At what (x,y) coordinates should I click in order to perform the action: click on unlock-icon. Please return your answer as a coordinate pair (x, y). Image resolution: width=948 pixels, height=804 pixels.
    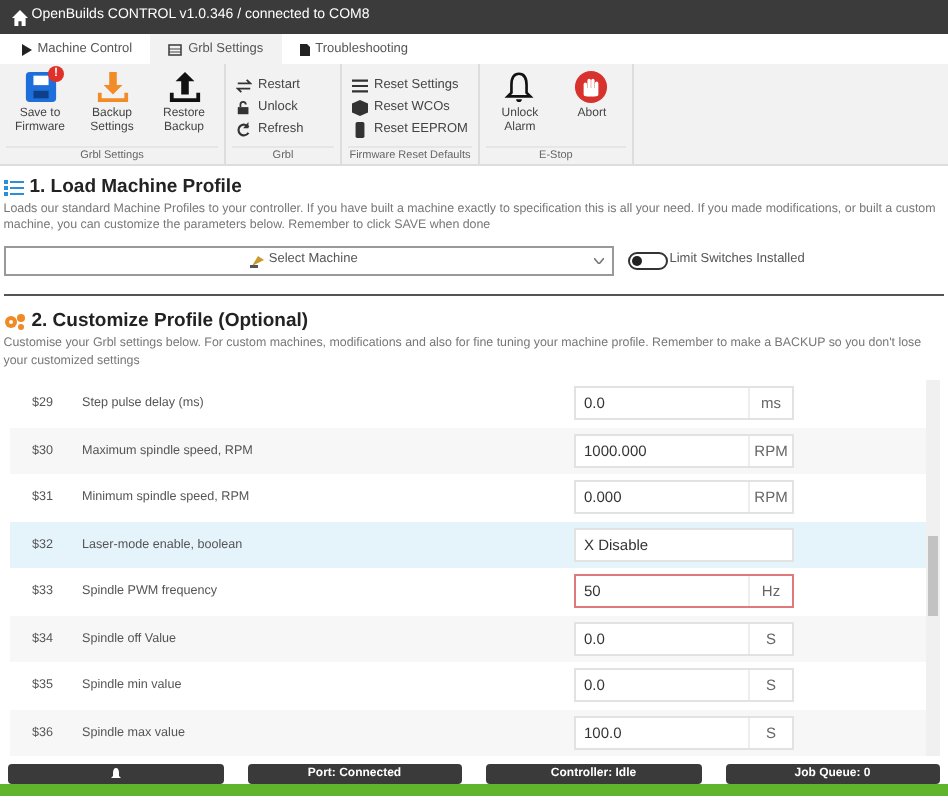
    Looking at the image, I should click on (244, 107).